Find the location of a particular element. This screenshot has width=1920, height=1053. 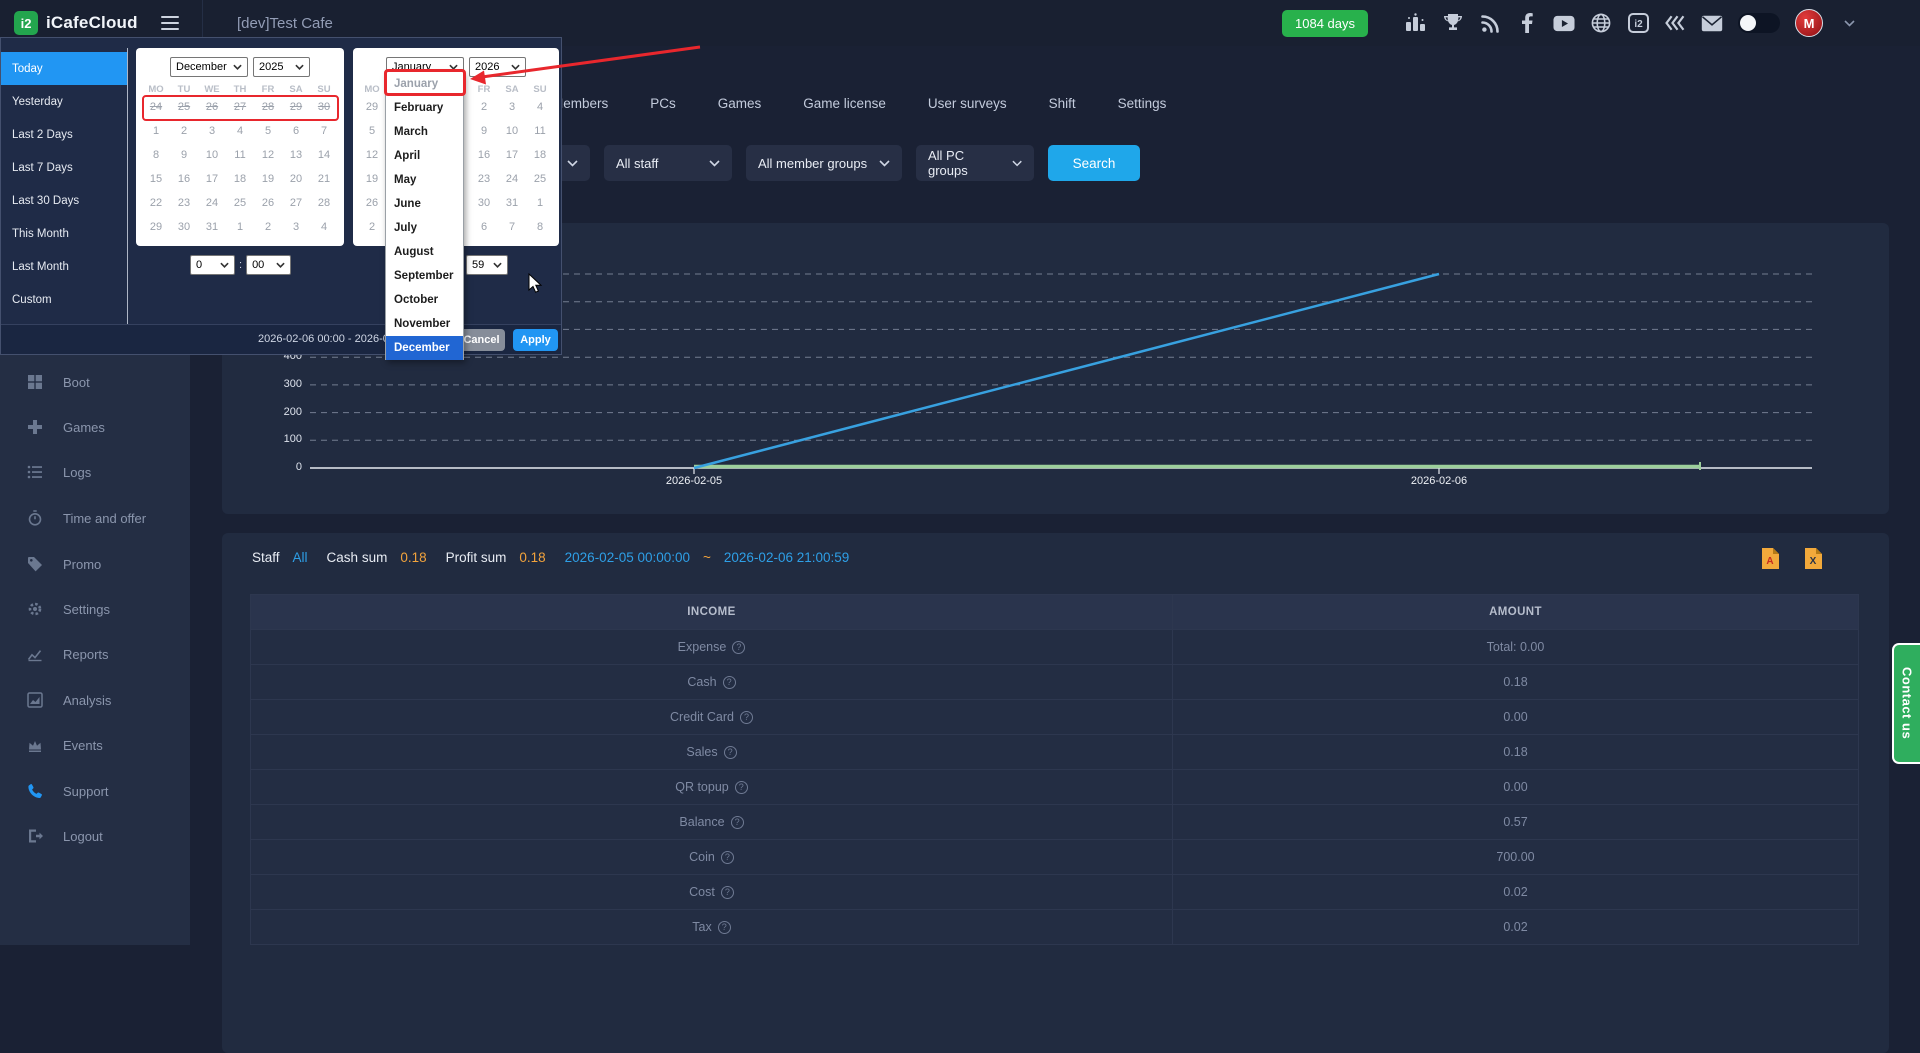

sidebar-item-promo: Promo is located at coordinates (95, 564).